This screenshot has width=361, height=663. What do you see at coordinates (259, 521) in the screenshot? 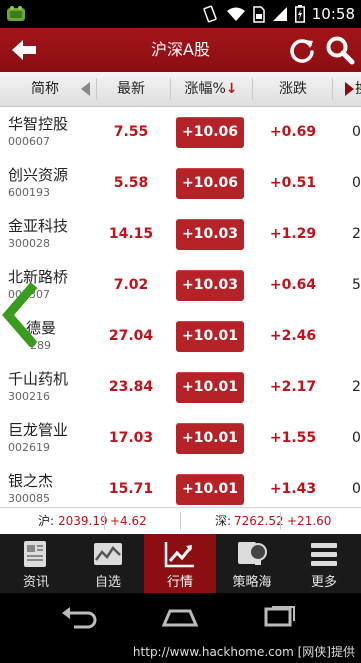
I see `sz-index-value: 7262.52` at bounding box center [259, 521].